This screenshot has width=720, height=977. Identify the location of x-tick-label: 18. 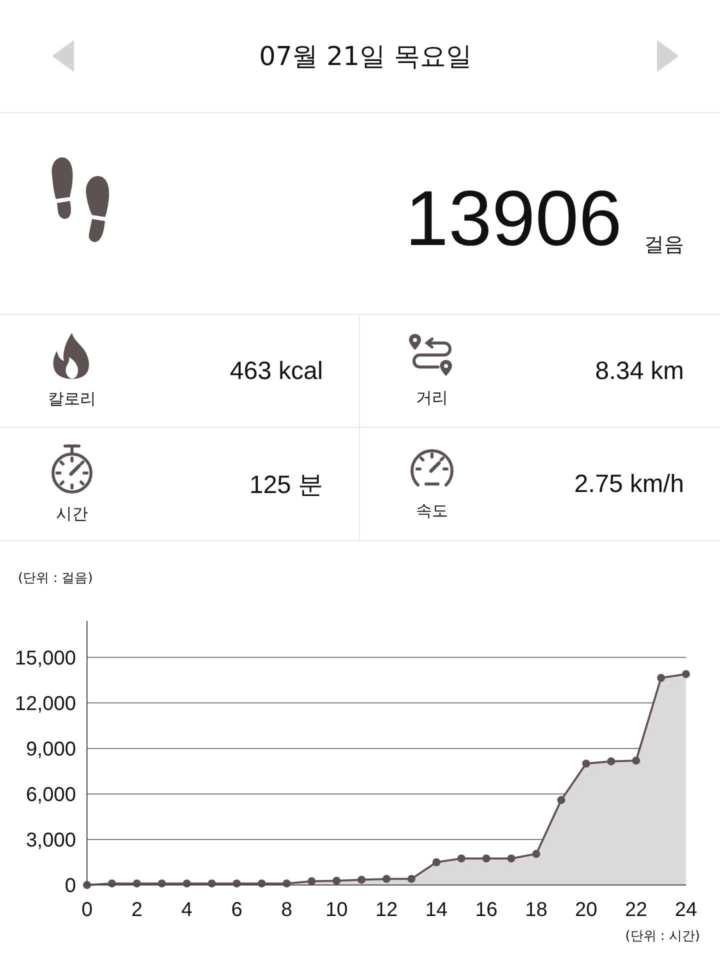
(536, 910).